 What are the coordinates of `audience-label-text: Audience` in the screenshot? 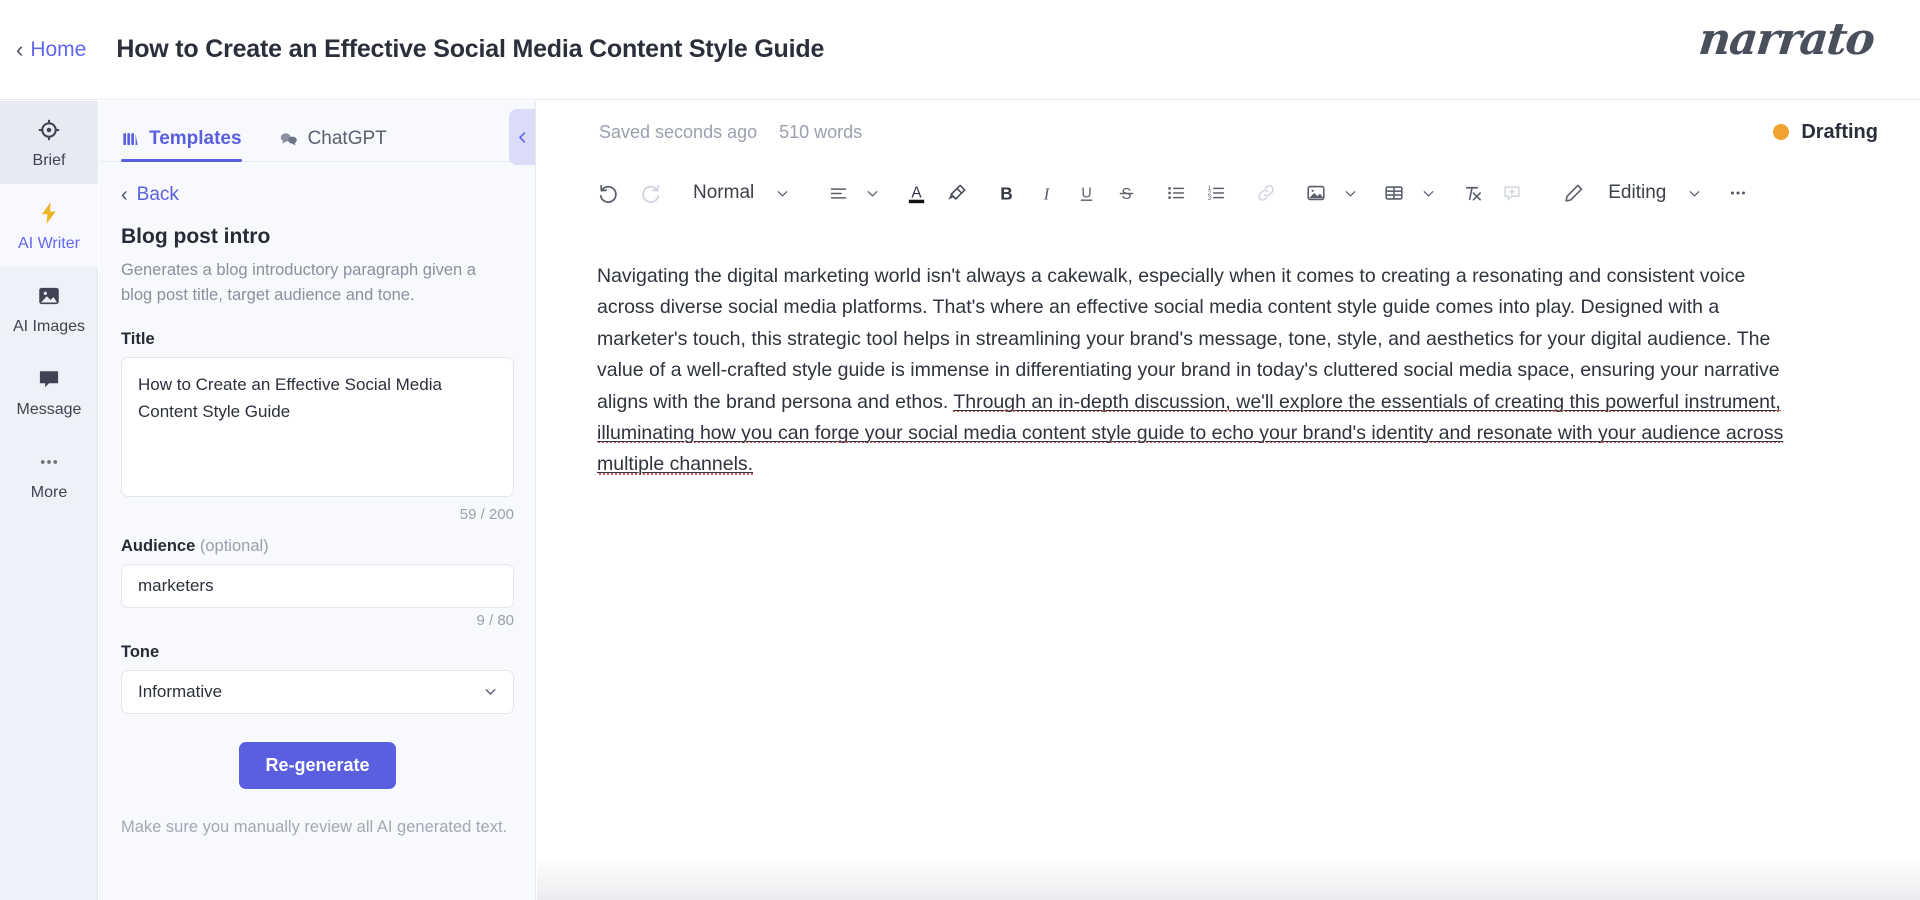 It's located at (158, 545).